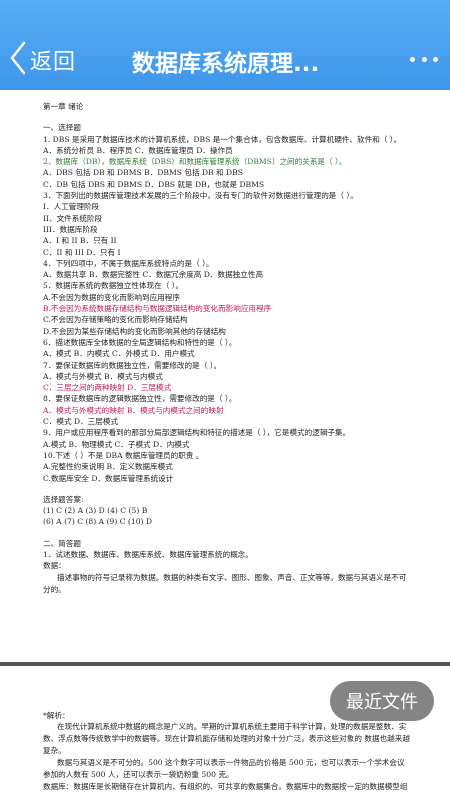  Describe the element at coordinates (80, 241) in the screenshot. I see `document-line: A．I 和 II B．只有 II` at that location.